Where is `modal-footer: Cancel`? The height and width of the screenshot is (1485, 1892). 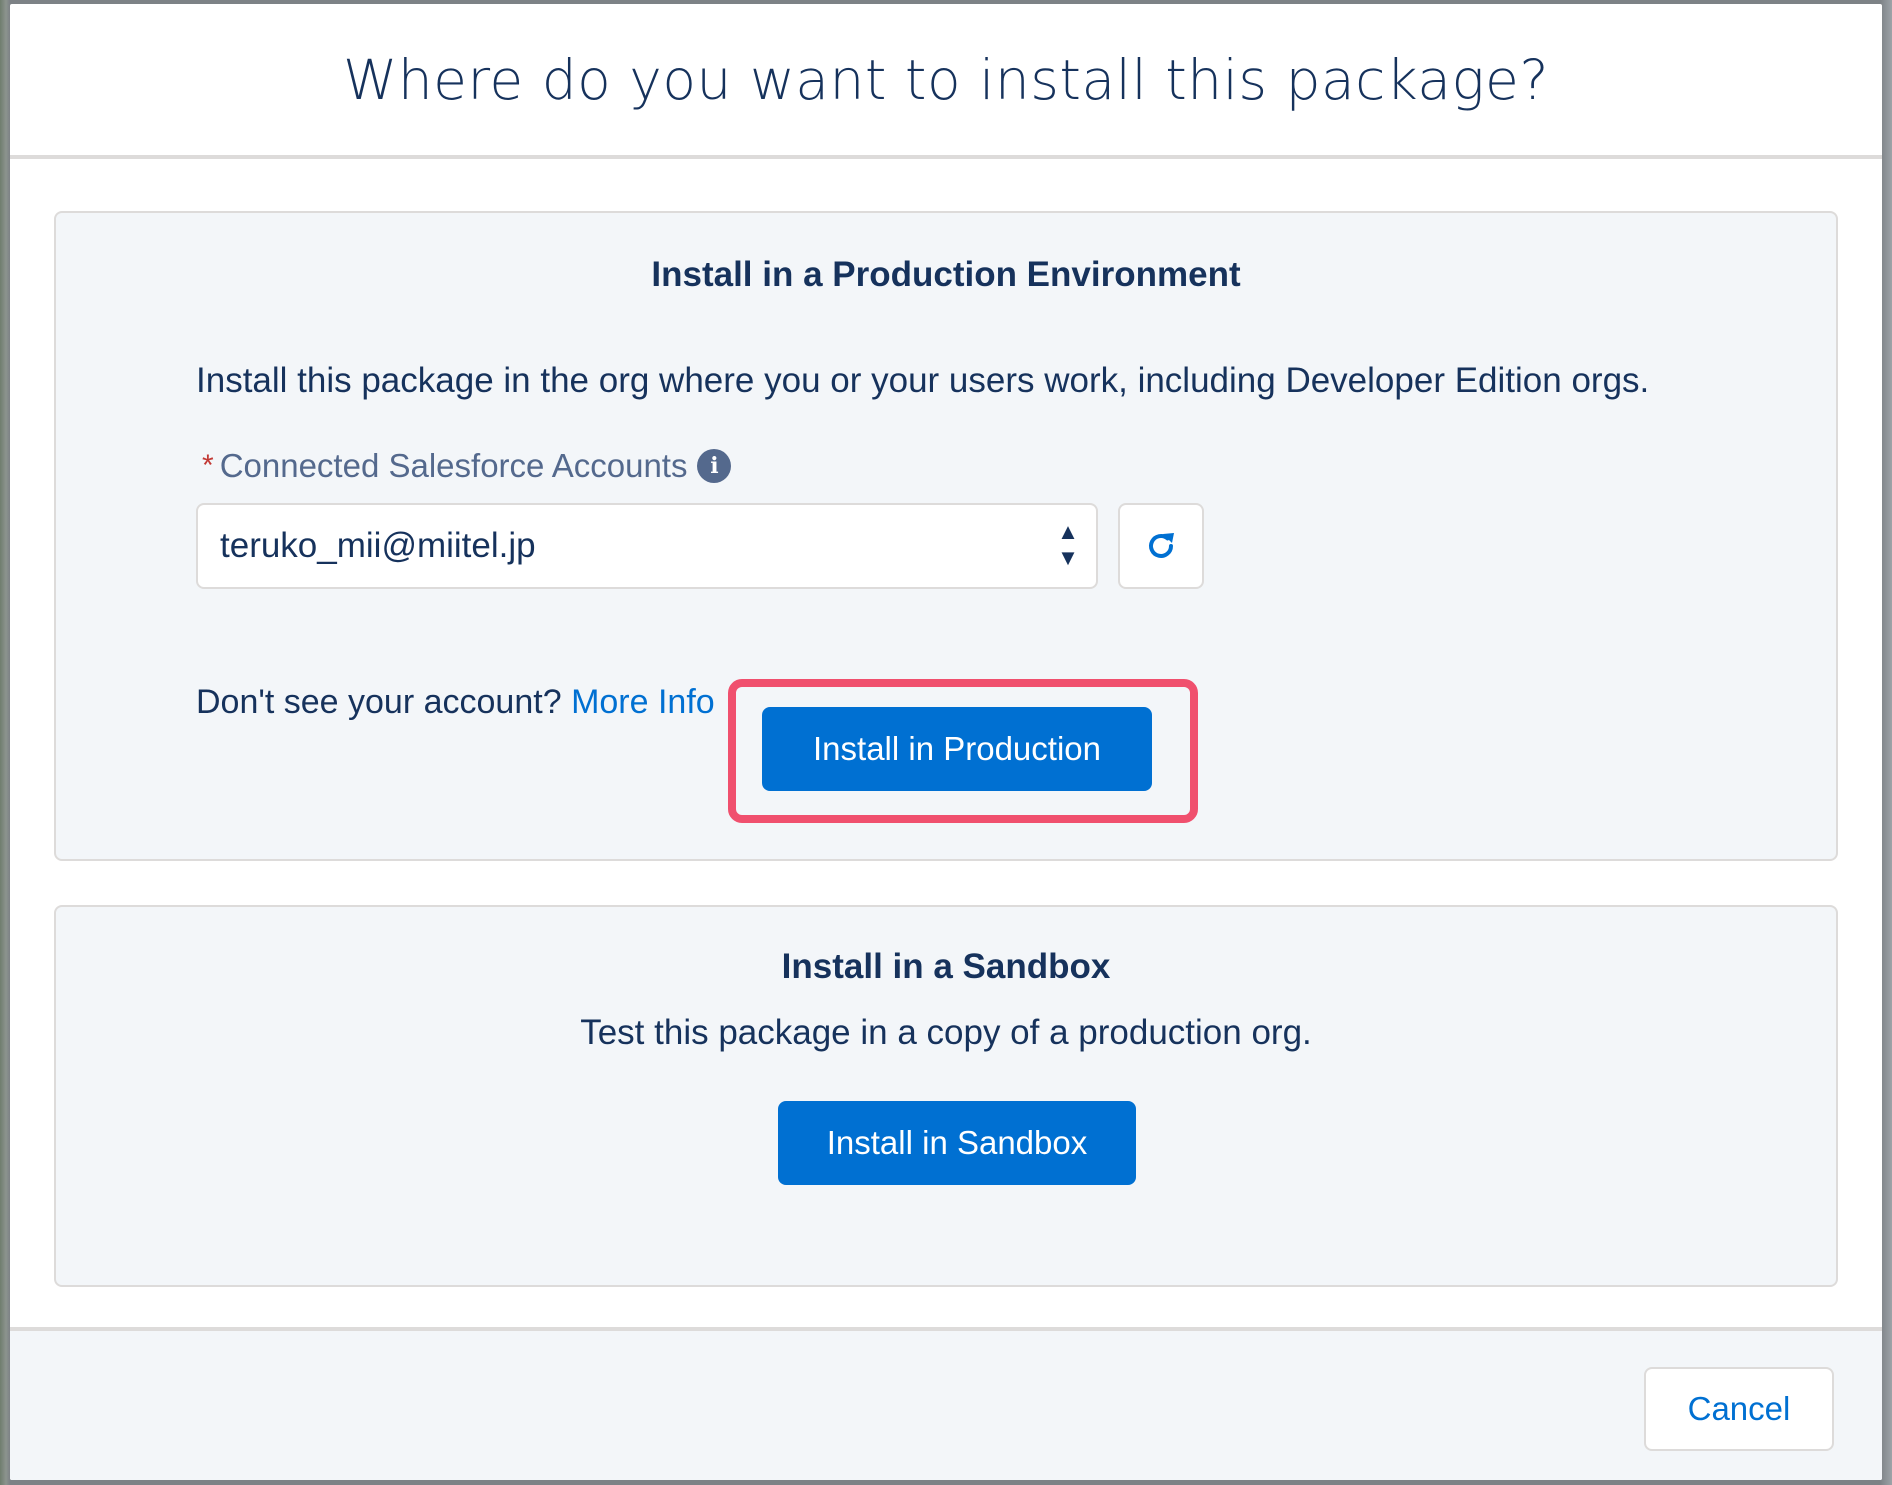
modal-footer: Cancel is located at coordinates (946, 1403).